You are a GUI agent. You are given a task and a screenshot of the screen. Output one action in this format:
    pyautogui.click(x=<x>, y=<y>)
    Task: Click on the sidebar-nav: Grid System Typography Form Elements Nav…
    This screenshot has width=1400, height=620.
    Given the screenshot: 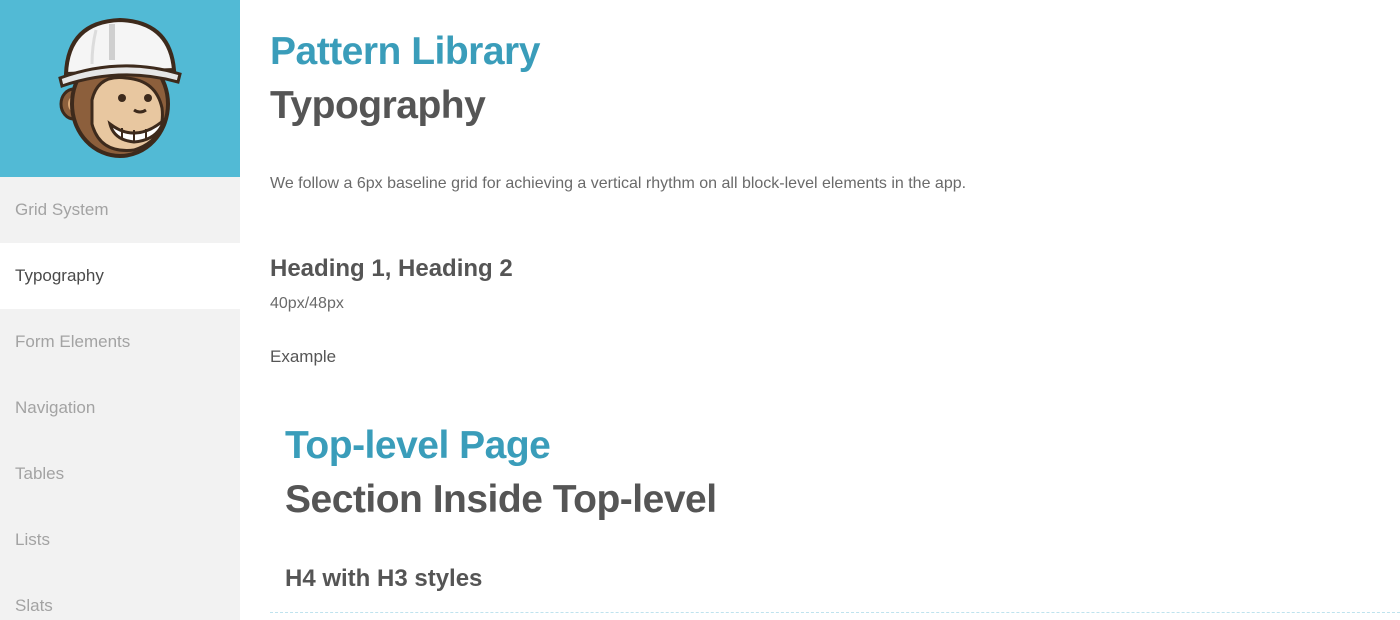 What is the action you would take?
    pyautogui.click(x=120, y=398)
    